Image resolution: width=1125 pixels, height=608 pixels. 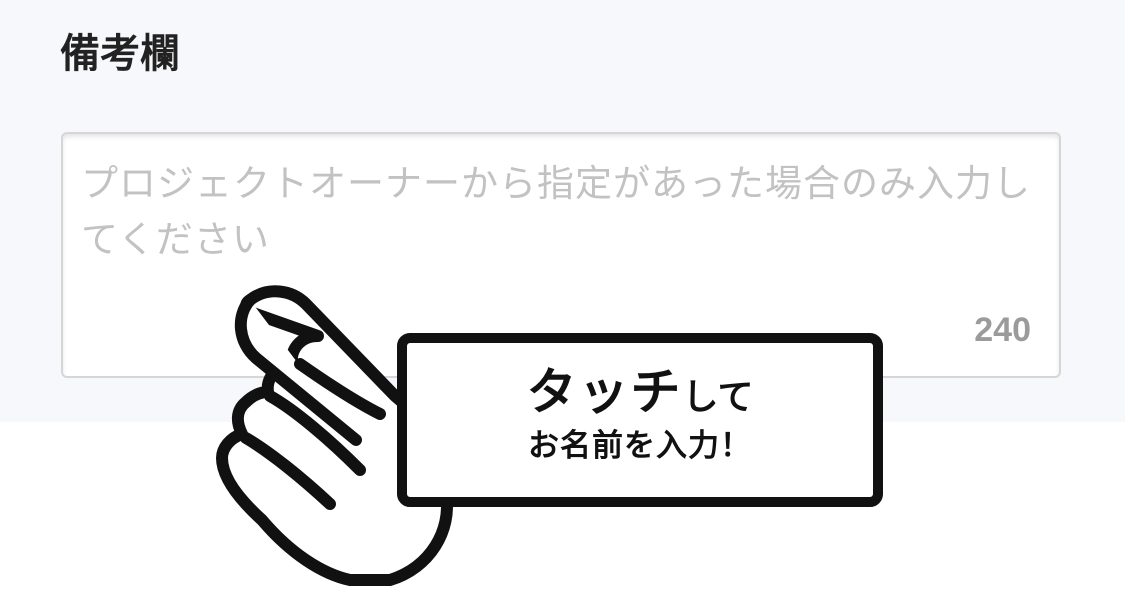 I want to click on callout-emphasis: タッチ, so click(x=604, y=392).